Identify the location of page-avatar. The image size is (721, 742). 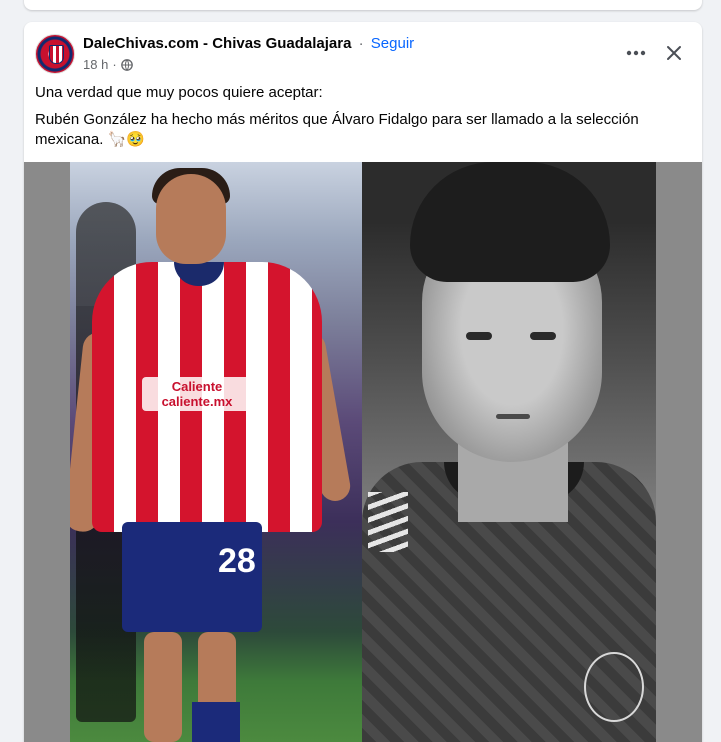
(55, 54).